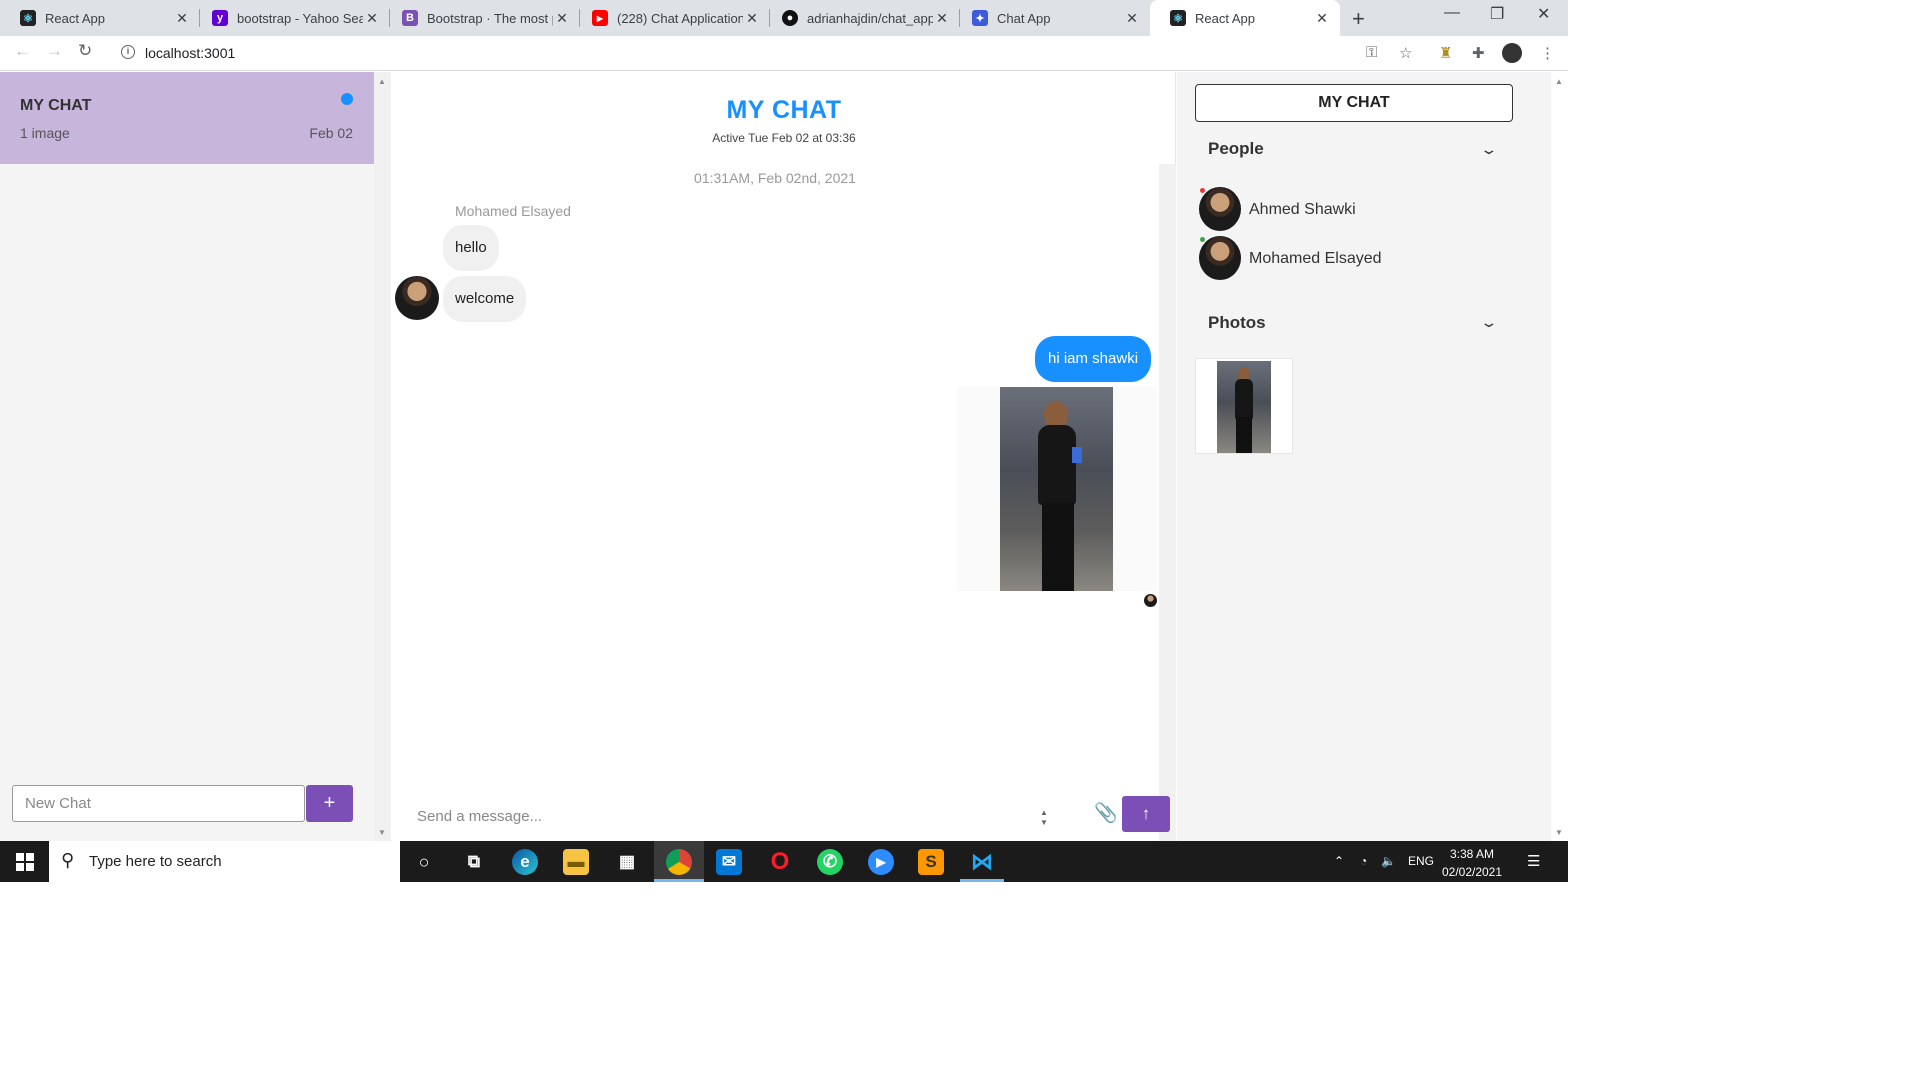 This screenshot has width=1920, height=1080. I want to click on system-clock: 3:38 AM 02/02/2021, so click(1472, 863).